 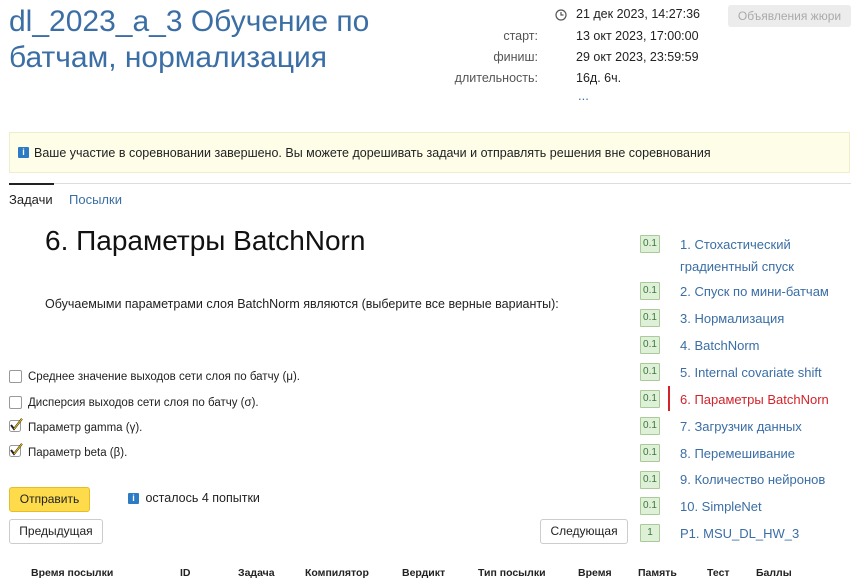 I want to click on column-header: Время, so click(x=595, y=573).